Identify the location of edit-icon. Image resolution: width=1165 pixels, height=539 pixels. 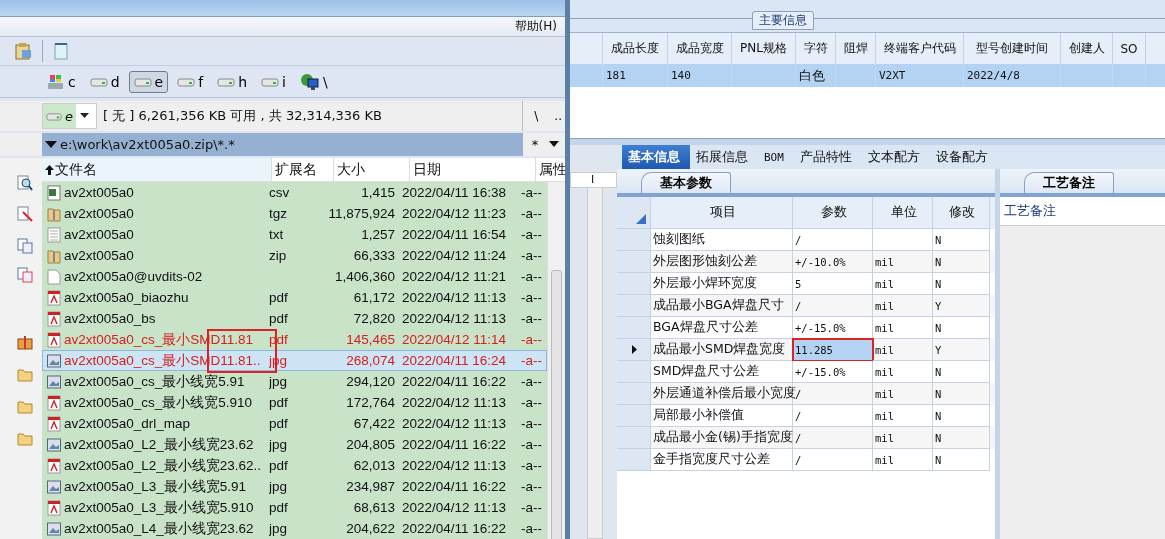
(25, 214).